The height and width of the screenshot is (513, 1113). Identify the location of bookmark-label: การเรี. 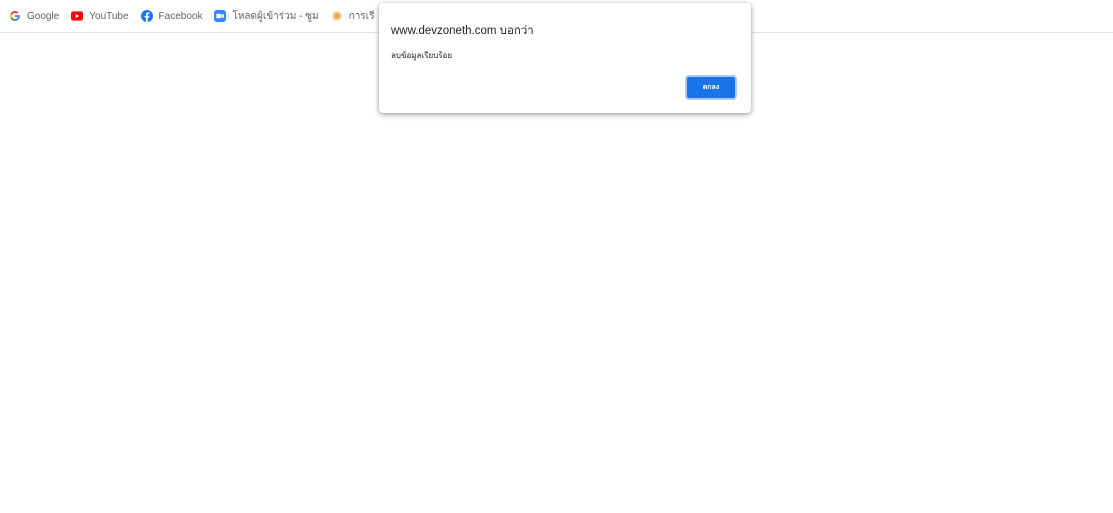
(361, 16).